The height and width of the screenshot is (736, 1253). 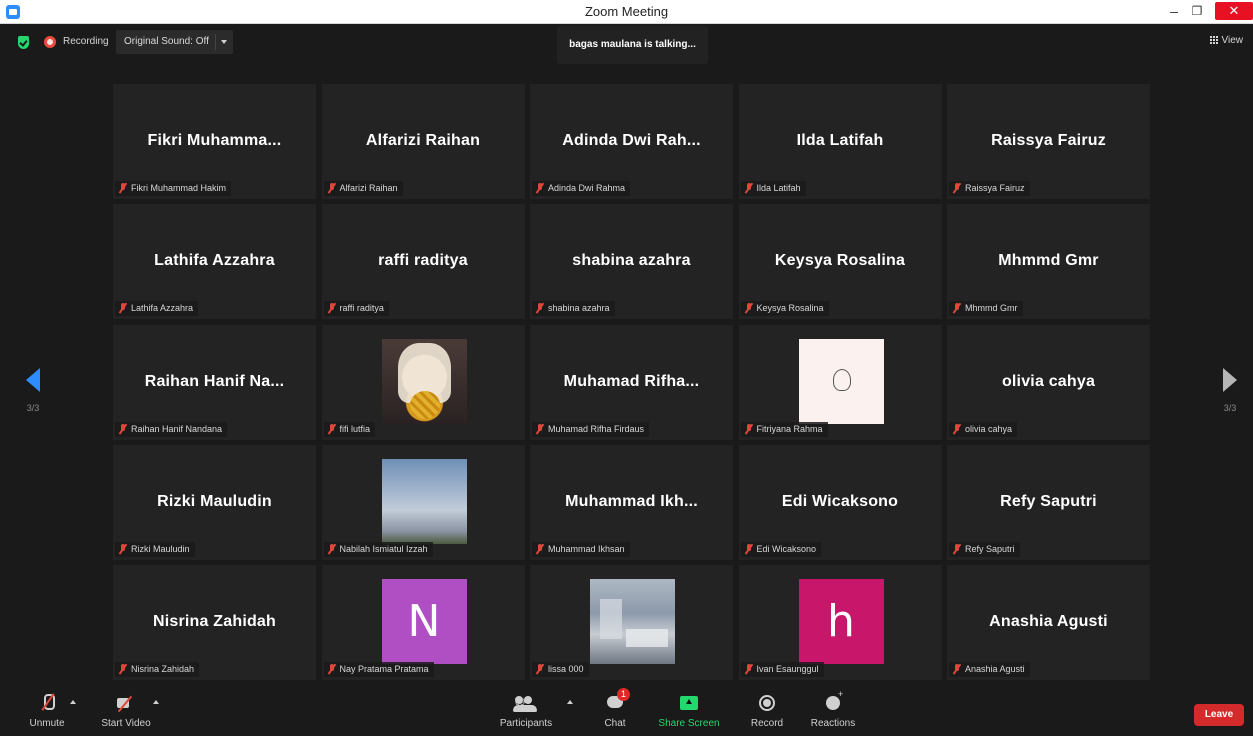 I want to click on participant-tile: Raihan Hanif Na... Raihan Hanif Nandana, so click(x=214, y=382).